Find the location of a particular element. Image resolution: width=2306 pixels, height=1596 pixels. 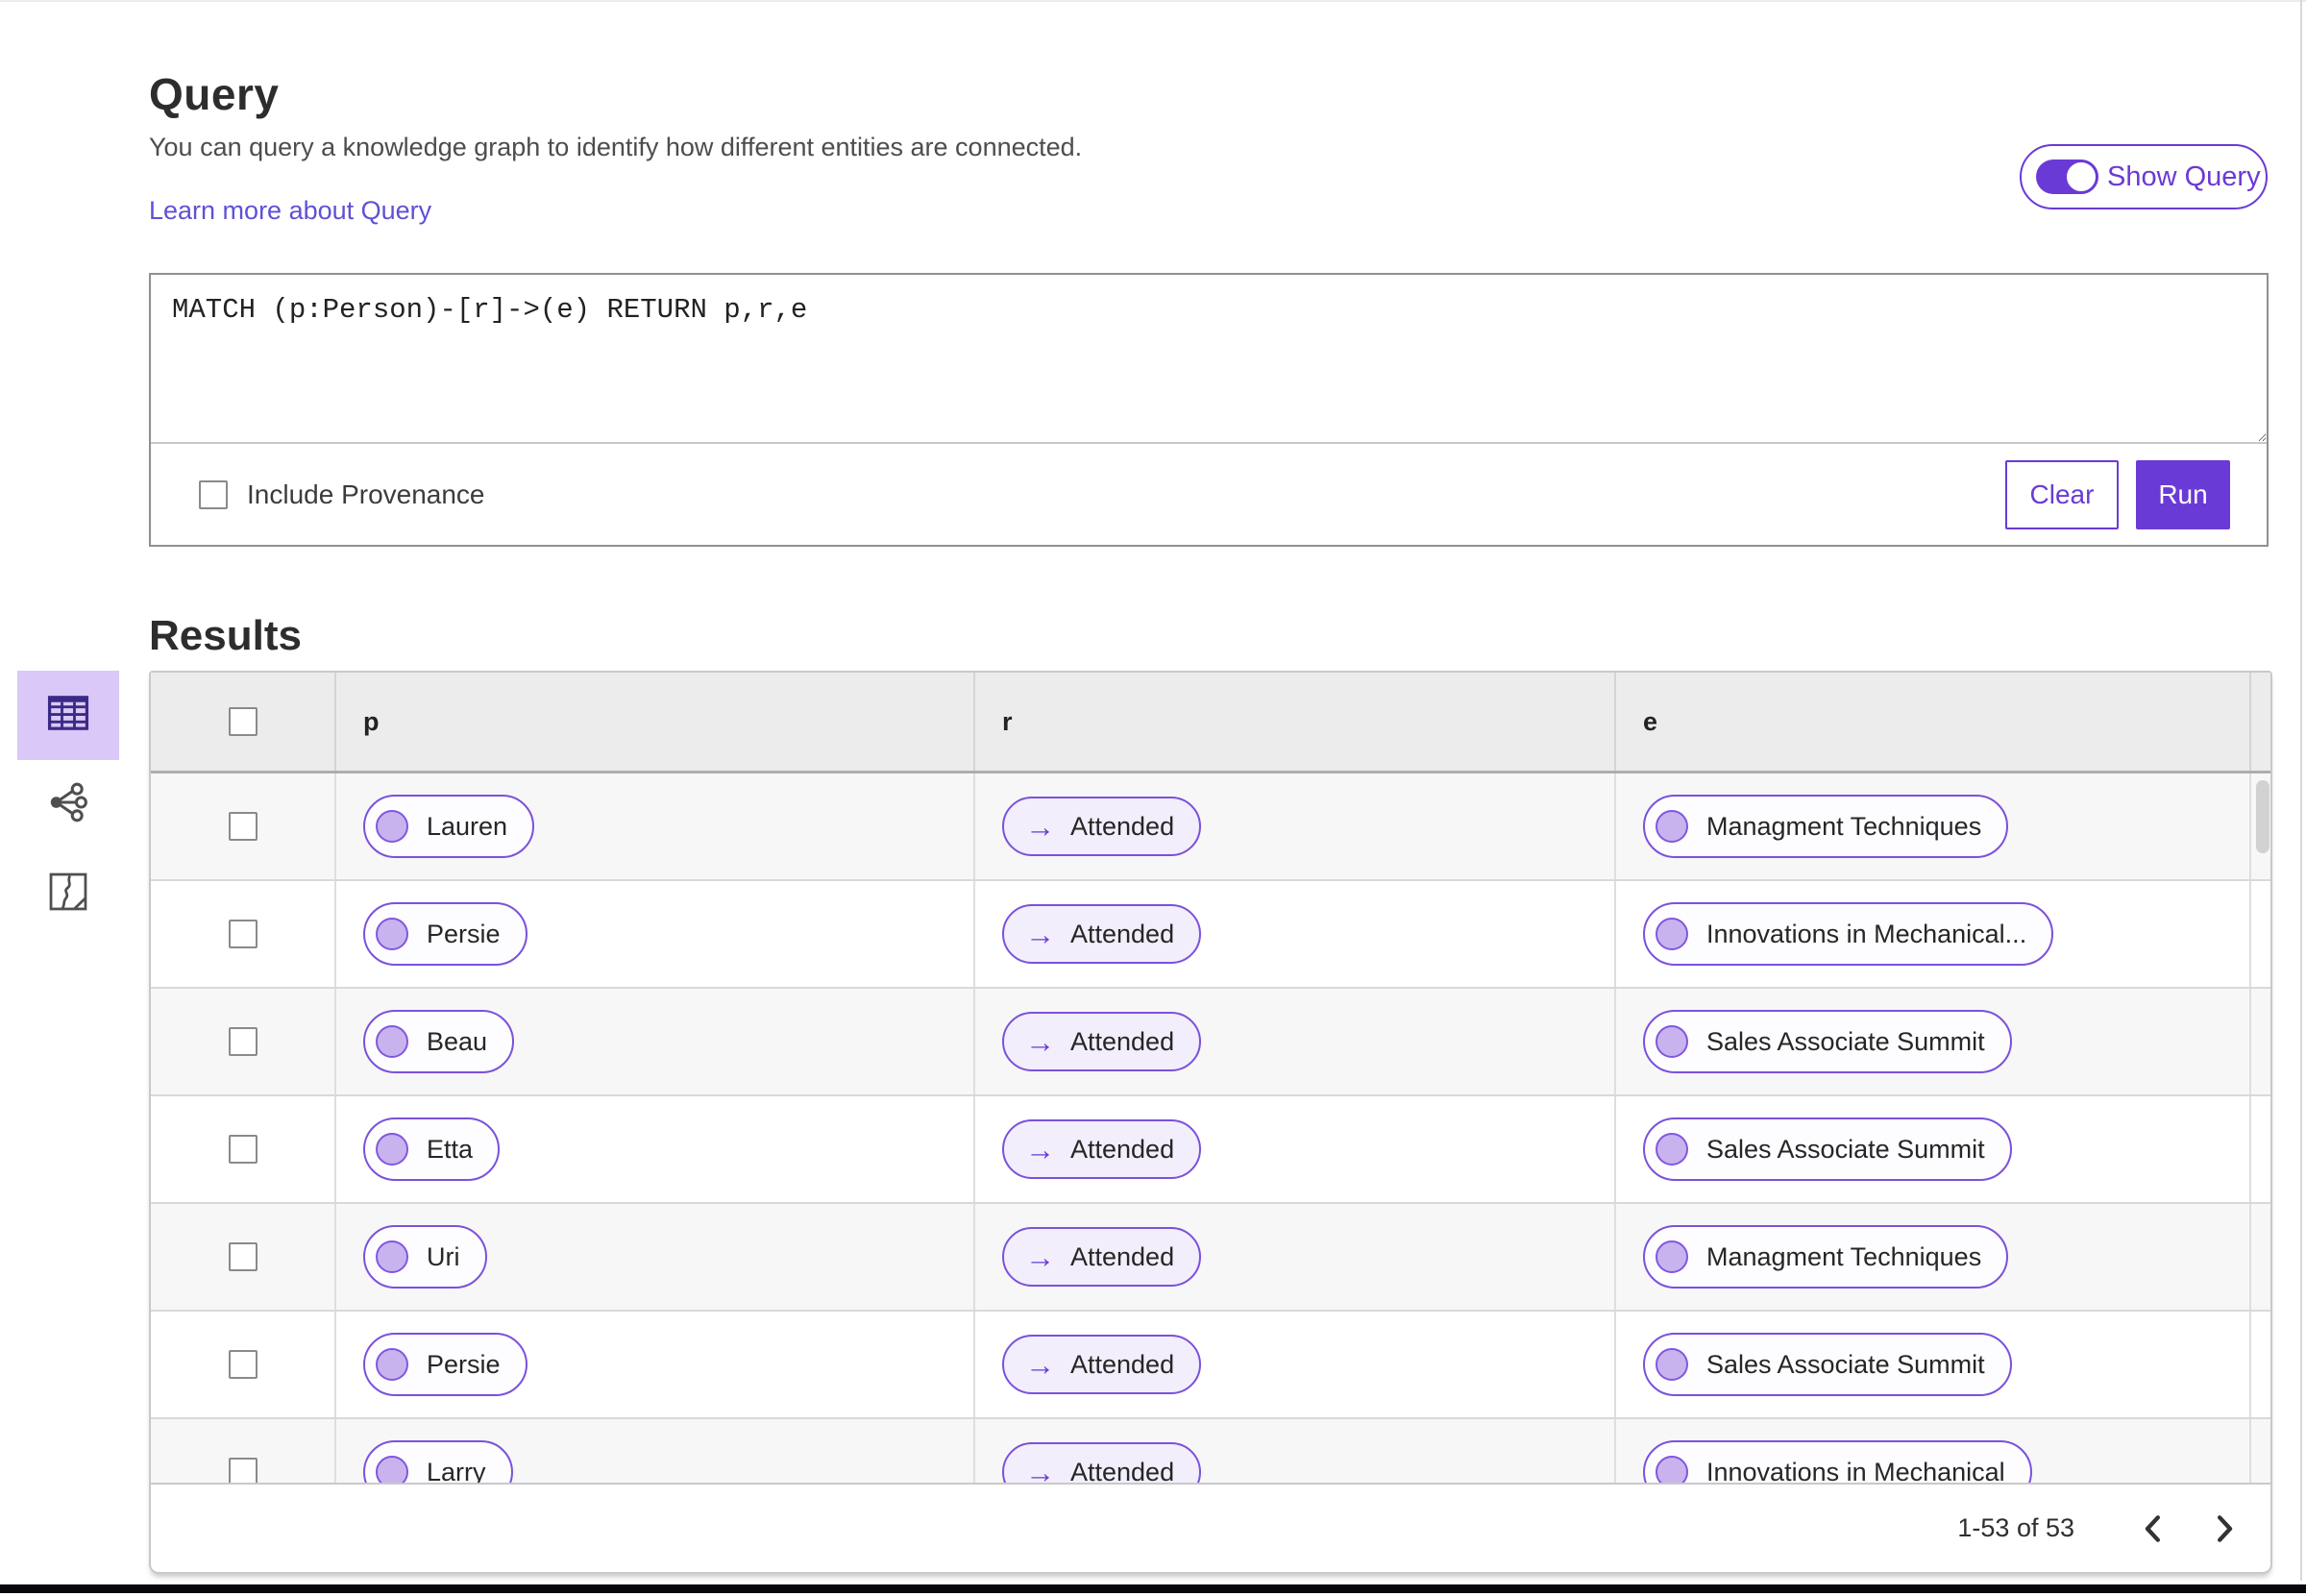

table-header: p r e is located at coordinates (1211, 723).